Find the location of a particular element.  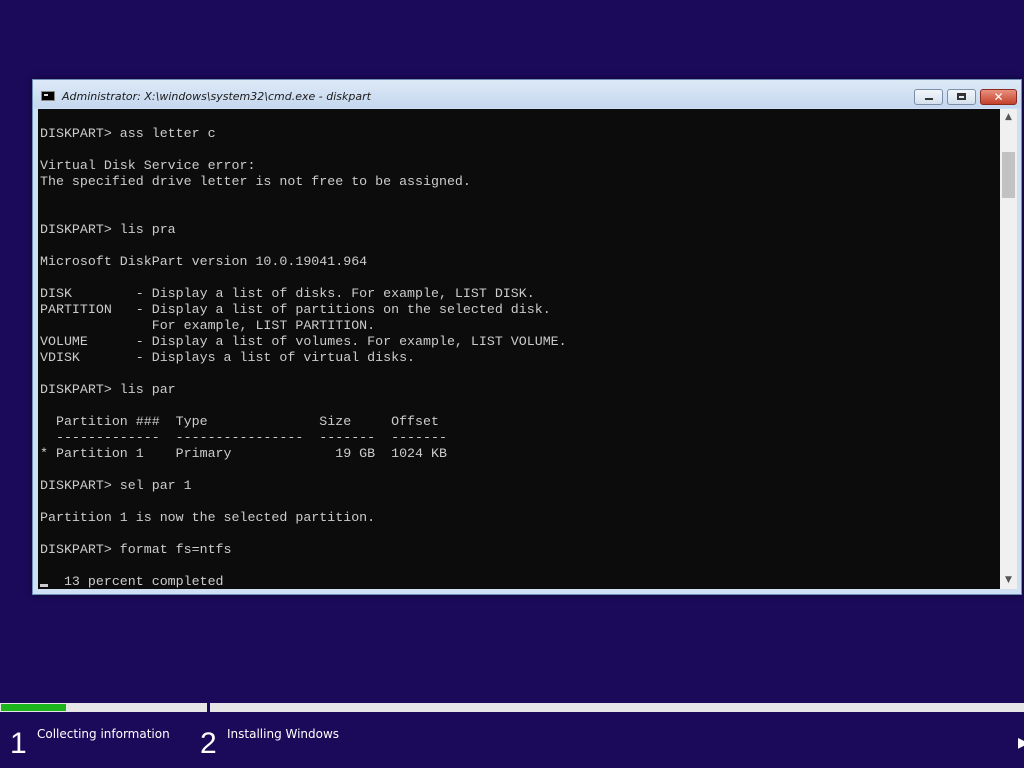

console-line: Partition ### Type Size Offset is located at coordinates (239, 421).